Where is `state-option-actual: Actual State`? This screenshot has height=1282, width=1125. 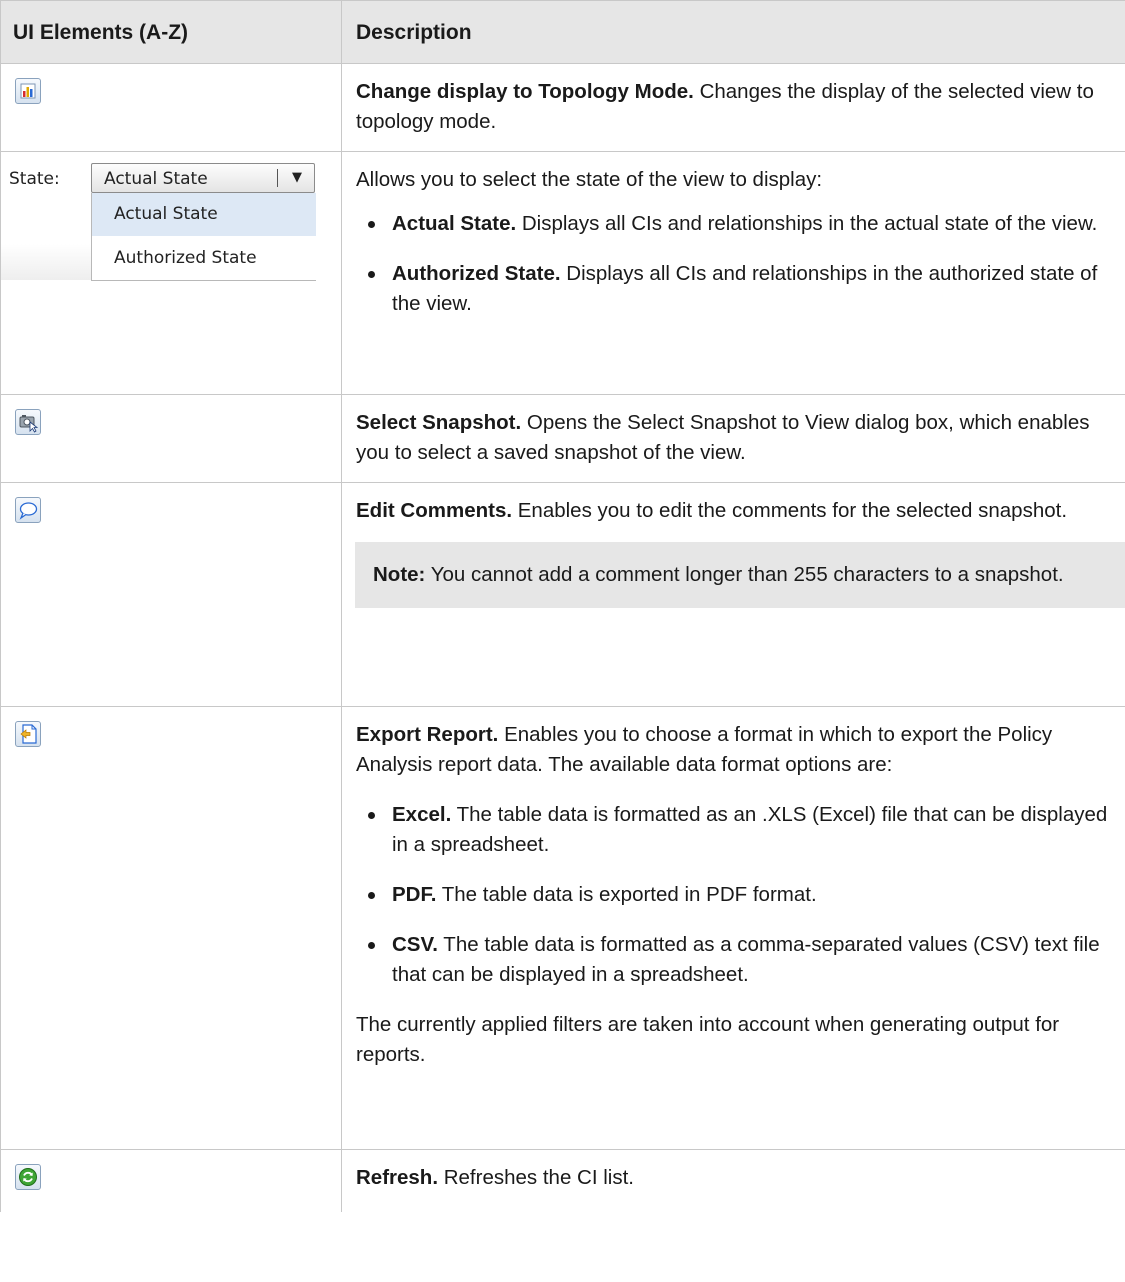
state-option-actual: Actual State is located at coordinates (204, 214).